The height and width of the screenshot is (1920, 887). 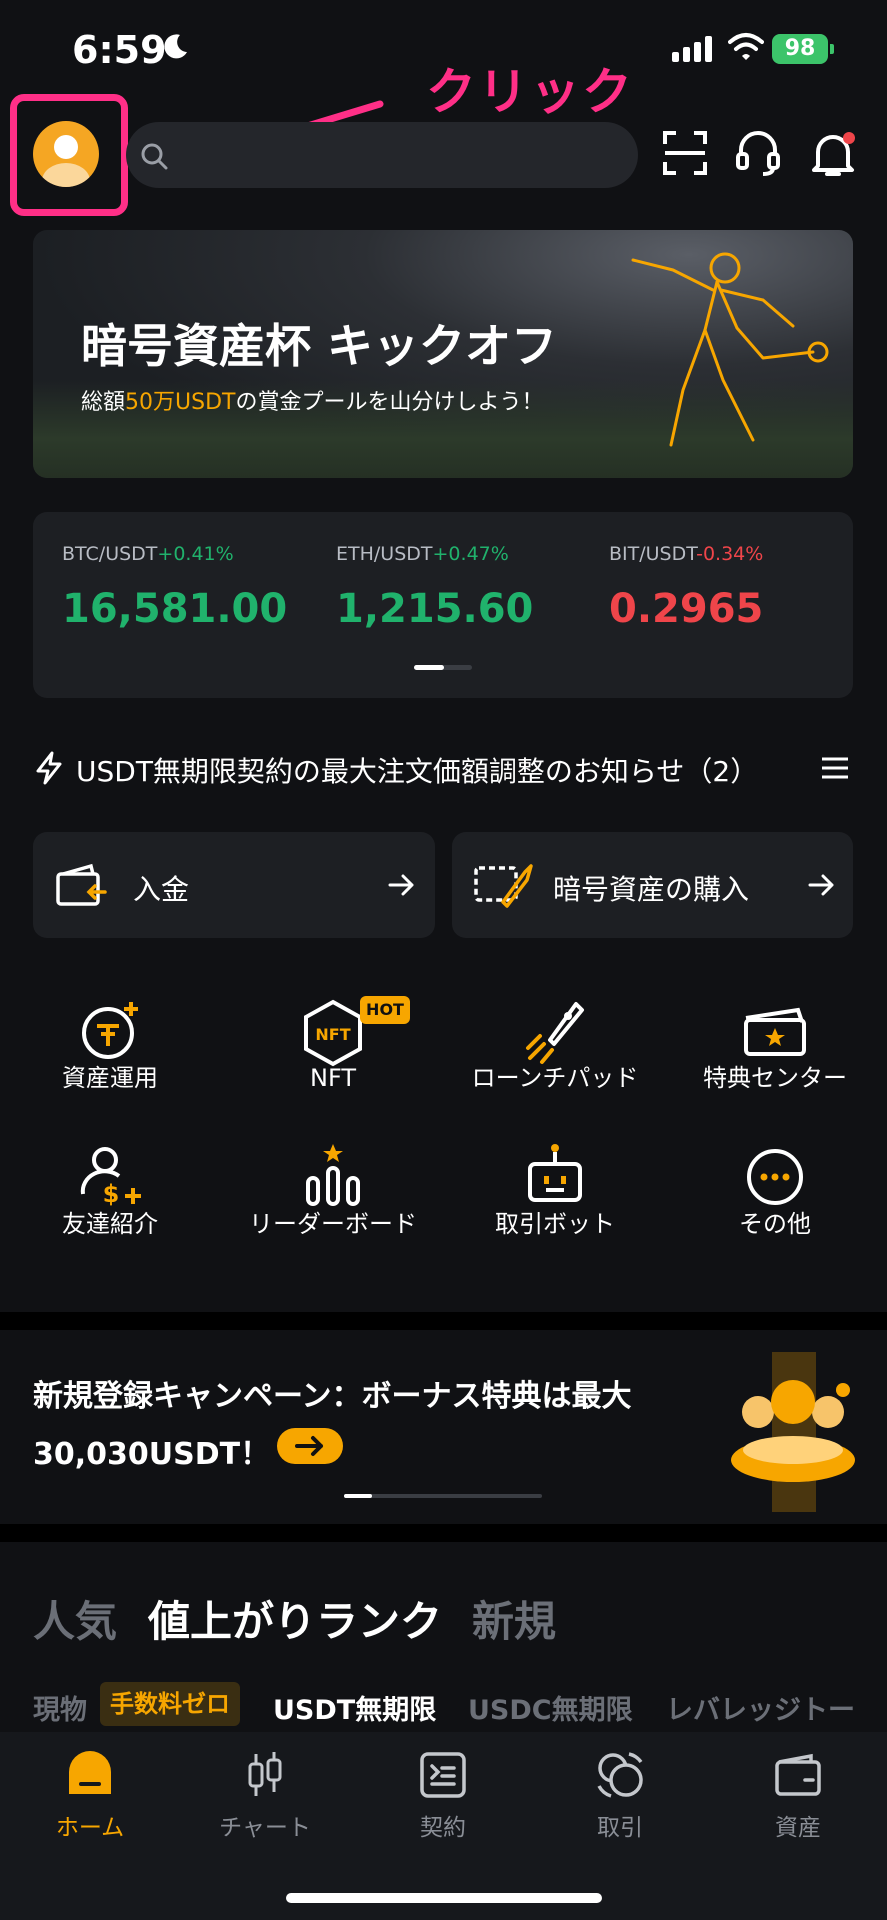 What do you see at coordinates (389, 402) in the screenshot?
I see `banner-subtitle-suffix: の賞金プールを山分けしよう！` at bounding box center [389, 402].